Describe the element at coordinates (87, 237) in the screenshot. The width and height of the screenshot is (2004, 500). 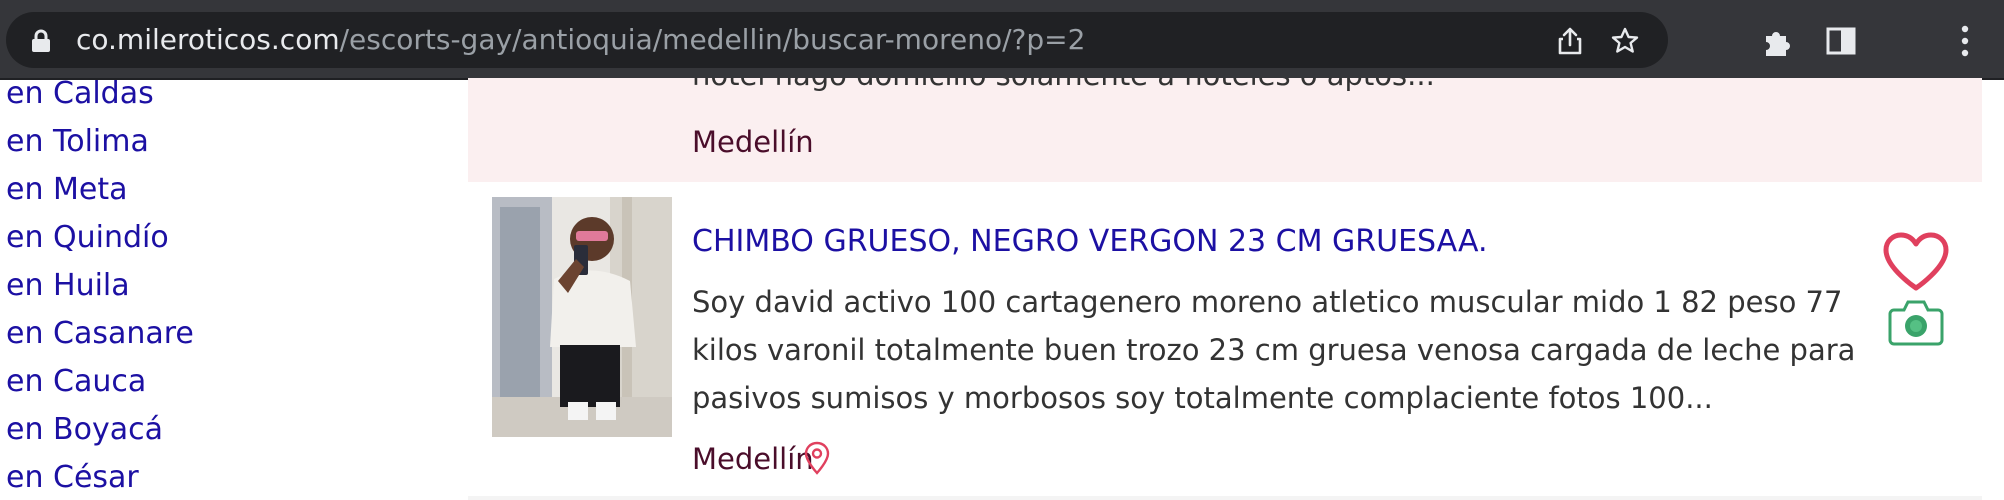
I see `sidebar-item-quindio: en Quindío` at that location.